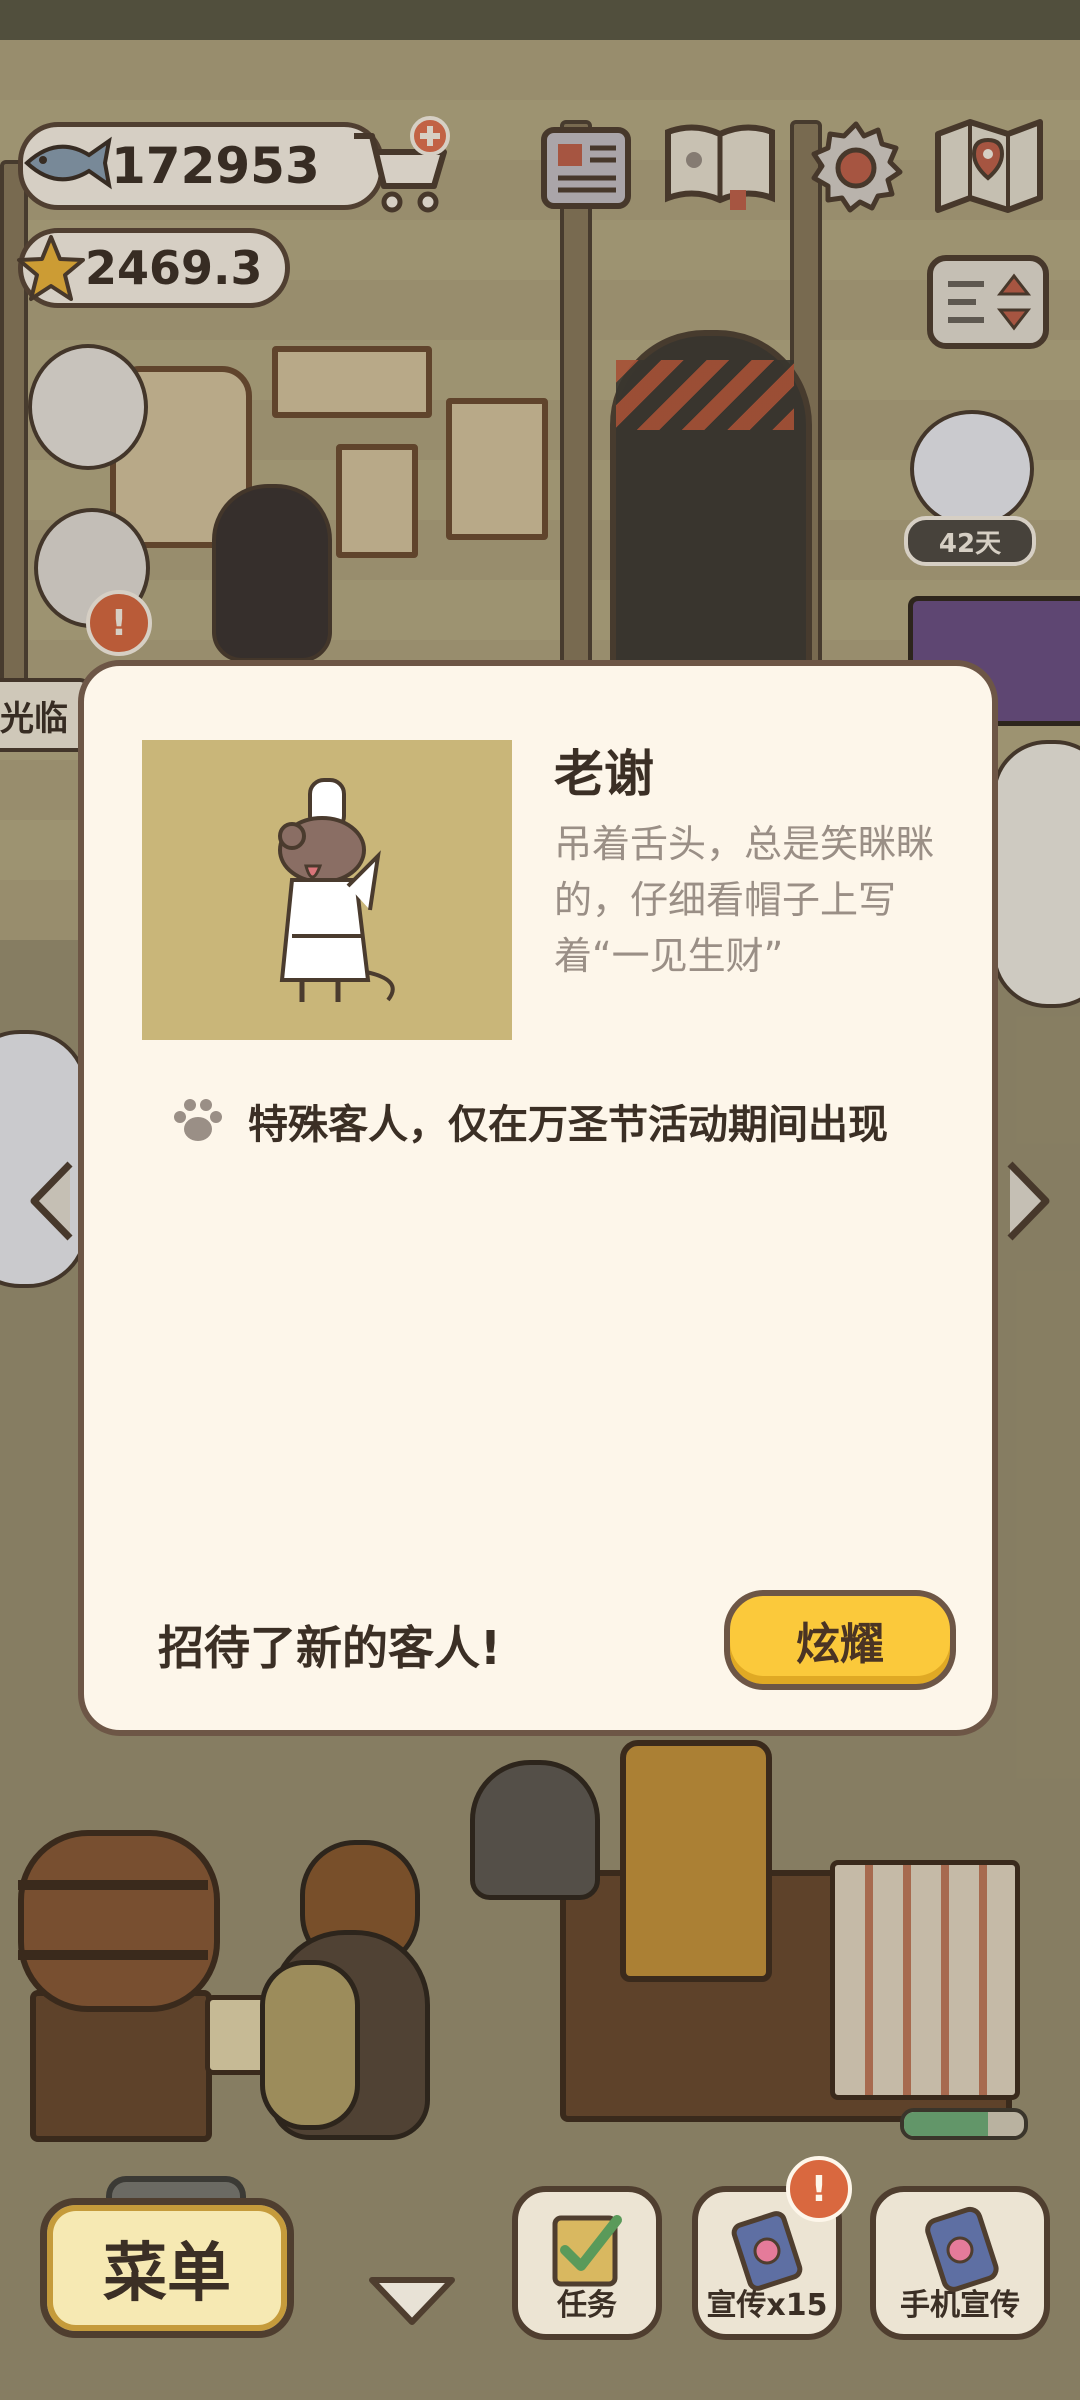 Image resolution: width=1080 pixels, height=2400 pixels. What do you see at coordinates (744, 900) in the screenshot?
I see `guest-description: 吊着舌头，总是笑眯眯的，仔细看帽子上写着“一见生财”` at bounding box center [744, 900].